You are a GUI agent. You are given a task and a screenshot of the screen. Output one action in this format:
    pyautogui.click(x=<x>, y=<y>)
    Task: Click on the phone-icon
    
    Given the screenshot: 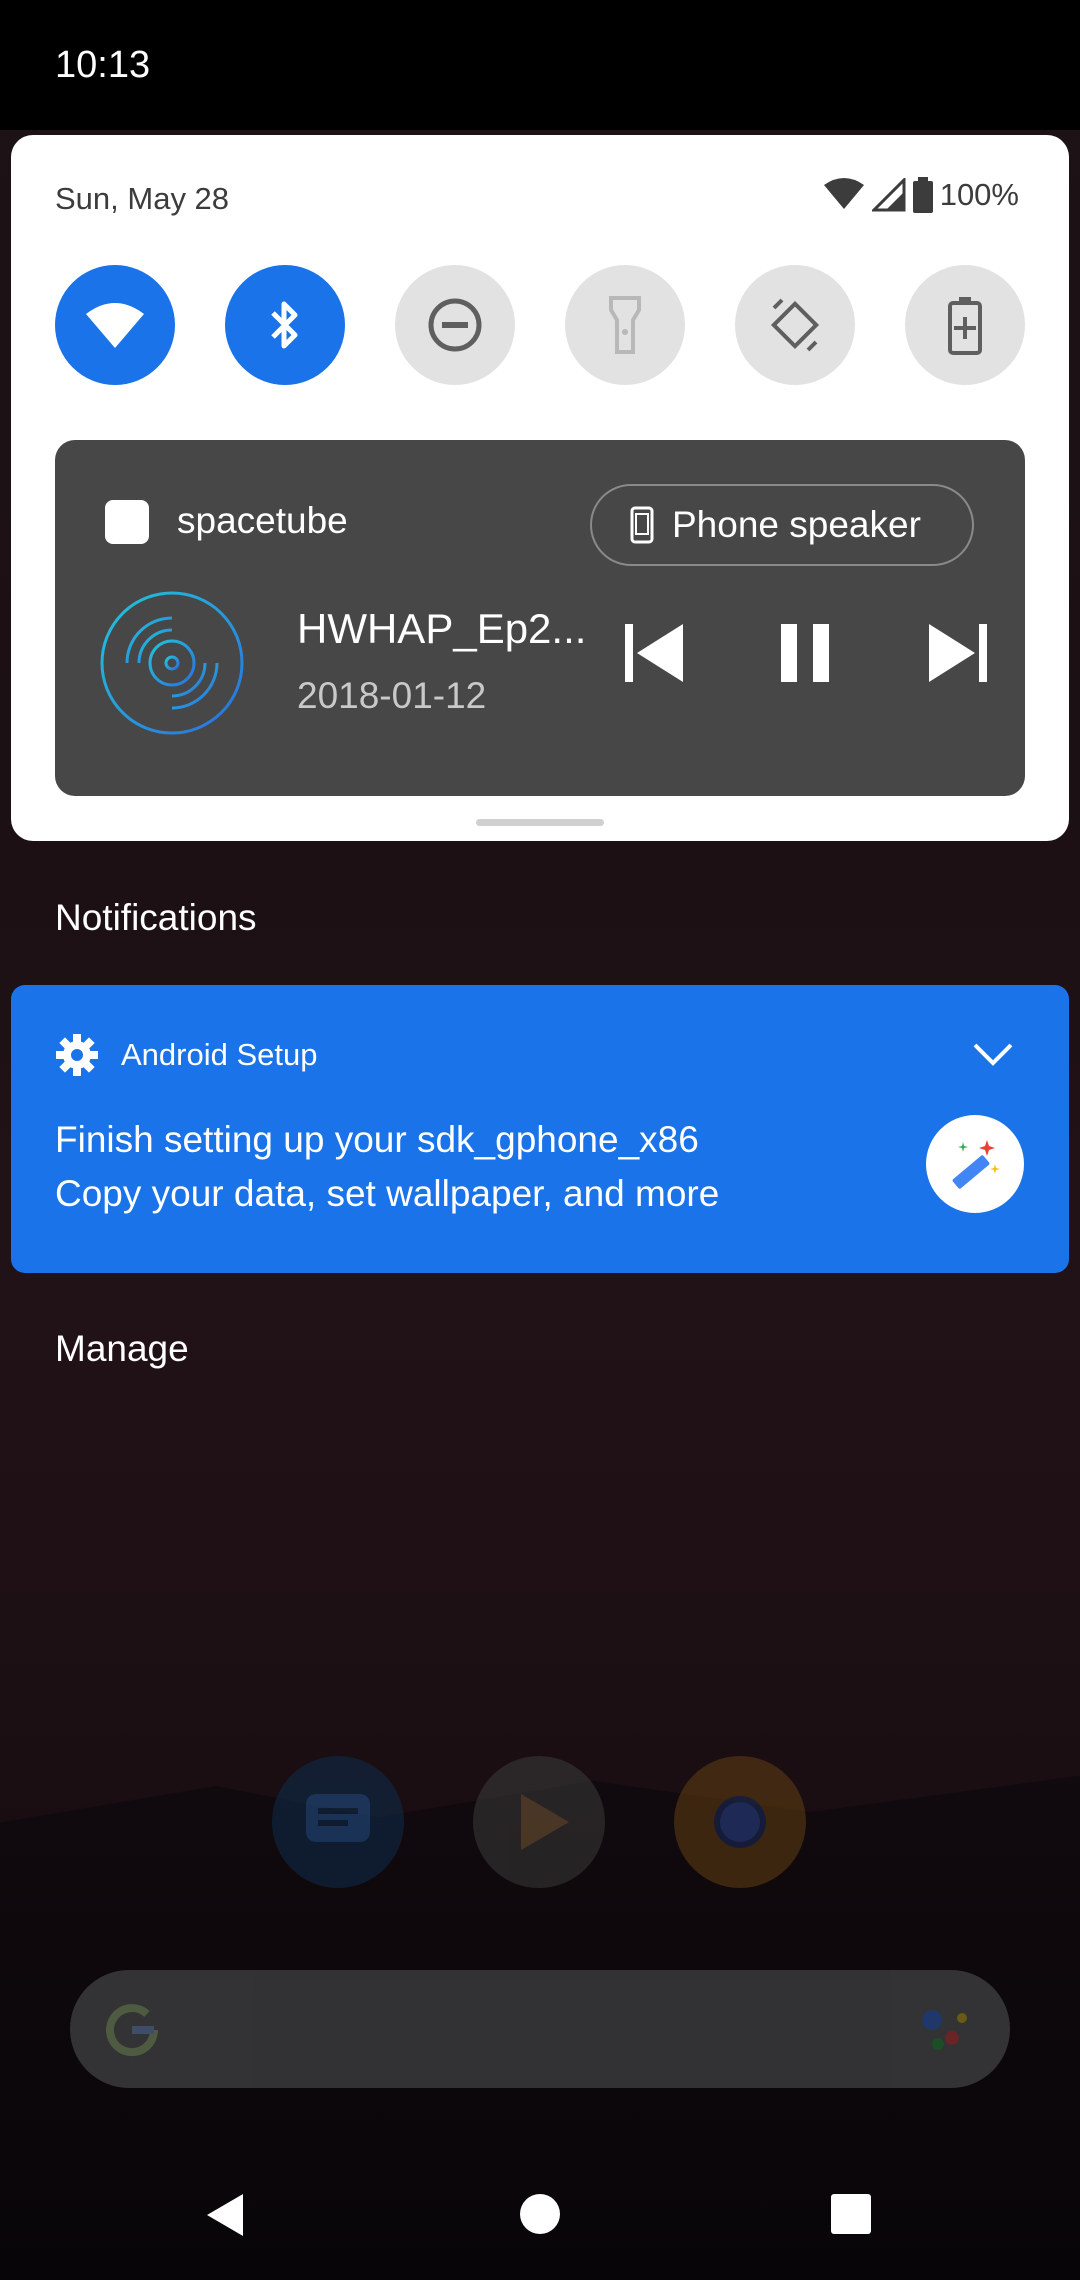 What is the action you would take?
    pyautogui.click(x=642, y=525)
    